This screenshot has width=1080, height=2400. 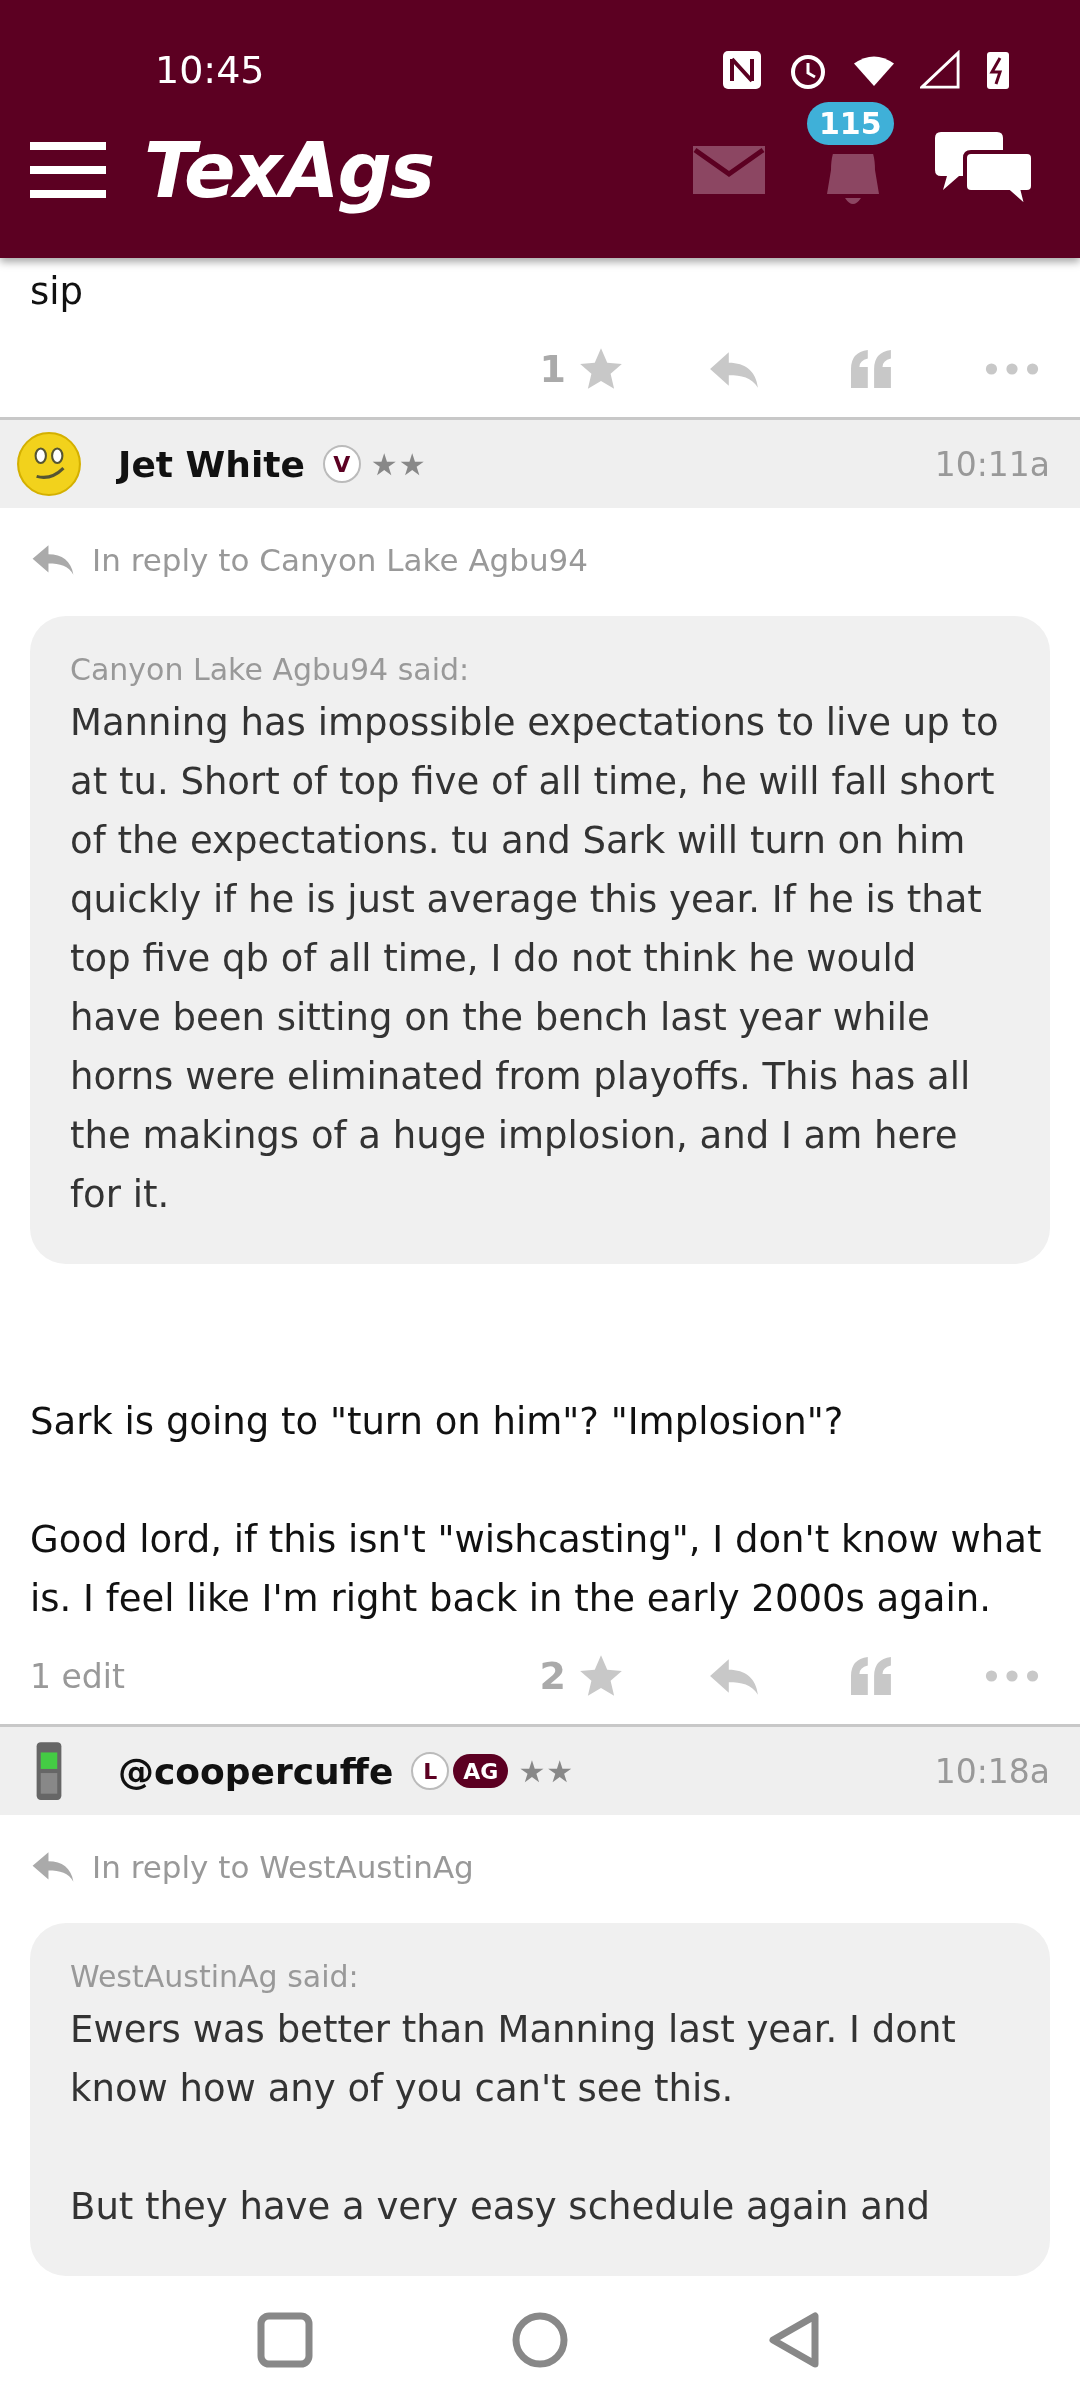 What do you see at coordinates (582, 1676) in the screenshot?
I see `star-button: 2` at bounding box center [582, 1676].